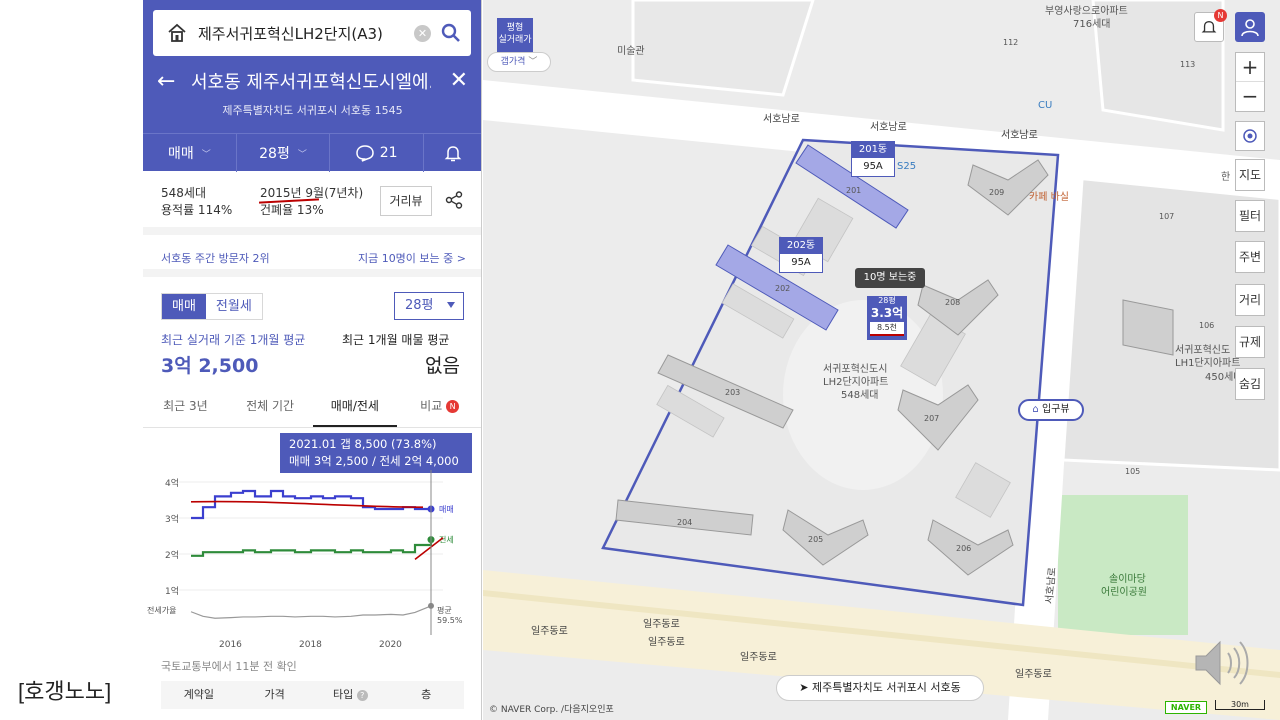 The width and height of the screenshot is (1280, 720). I want to click on y-tick-label: 3억, so click(172, 519).